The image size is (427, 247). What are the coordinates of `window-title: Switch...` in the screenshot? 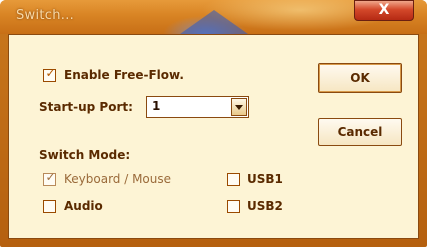 It's located at (45, 15).